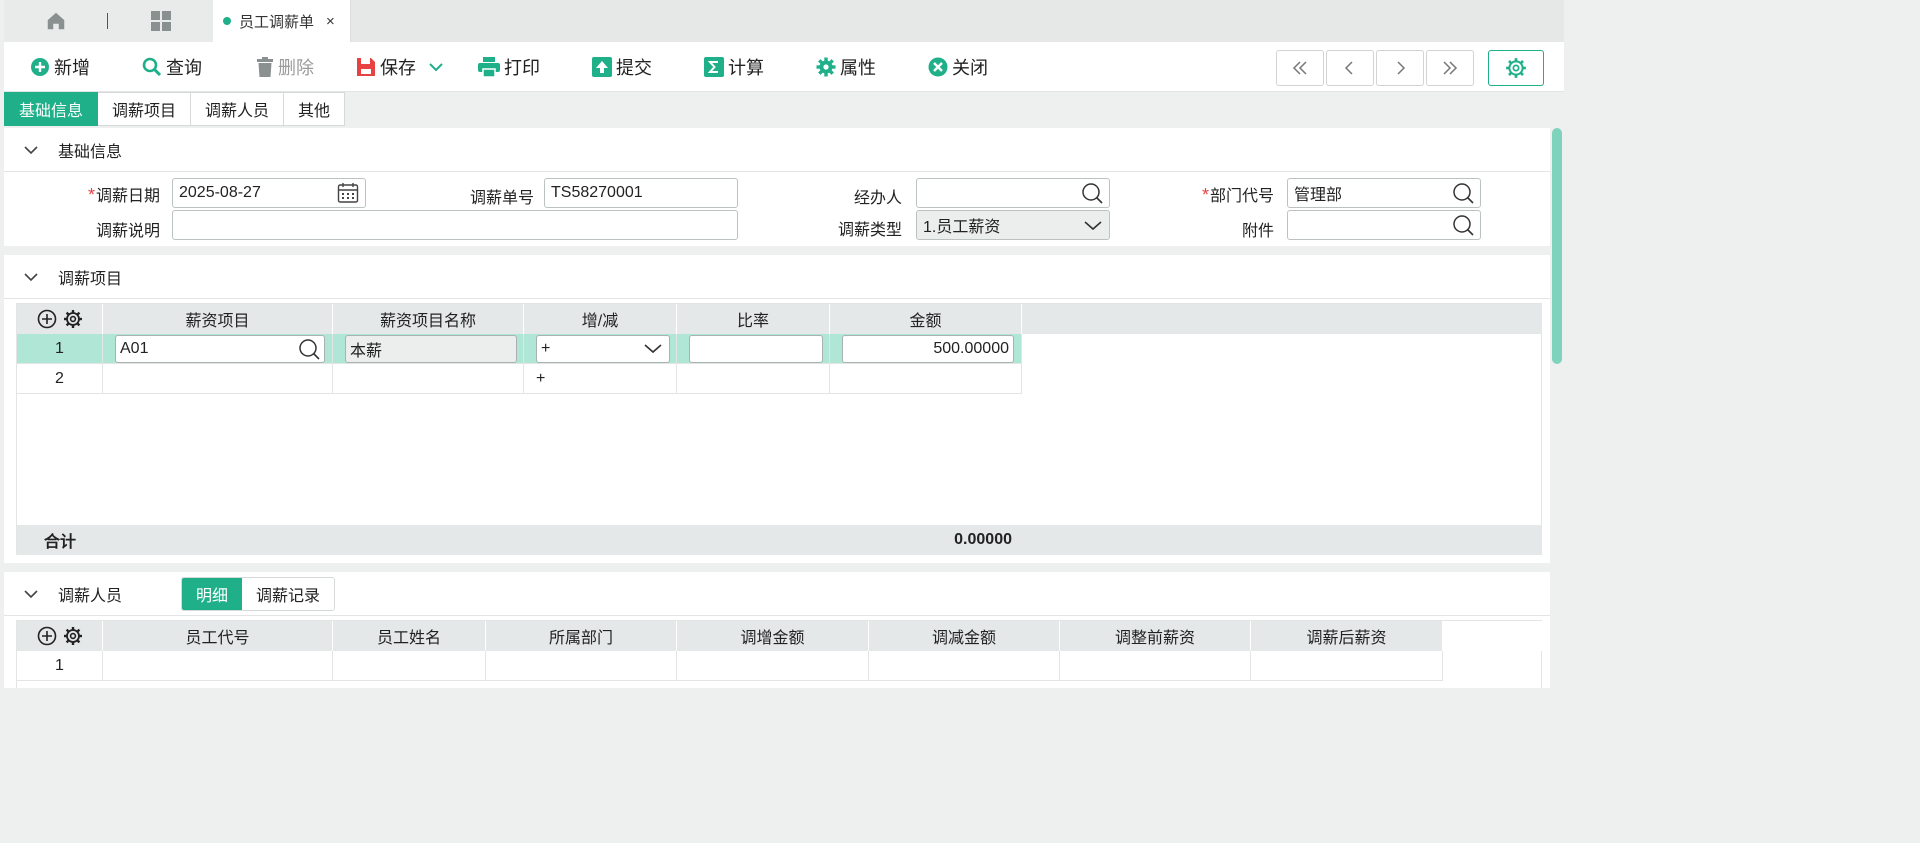 This screenshot has width=1920, height=843. Describe the element at coordinates (398, 68) in the screenshot. I see `save-button-label: 保存` at that location.